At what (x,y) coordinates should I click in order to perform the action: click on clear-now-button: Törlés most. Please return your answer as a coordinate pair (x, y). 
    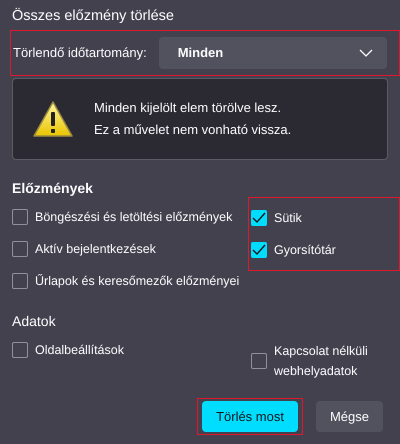
    Looking at the image, I should click on (250, 416).